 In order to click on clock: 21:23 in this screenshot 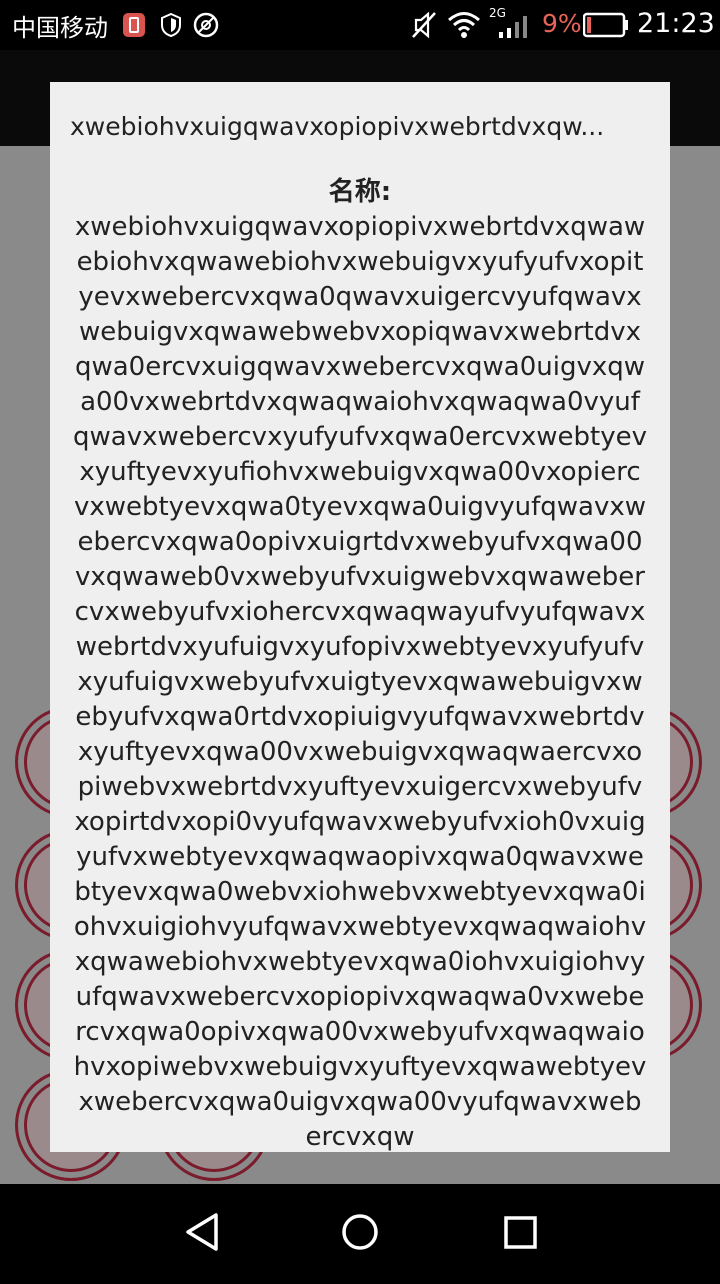, I will do `click(676, 23)`.